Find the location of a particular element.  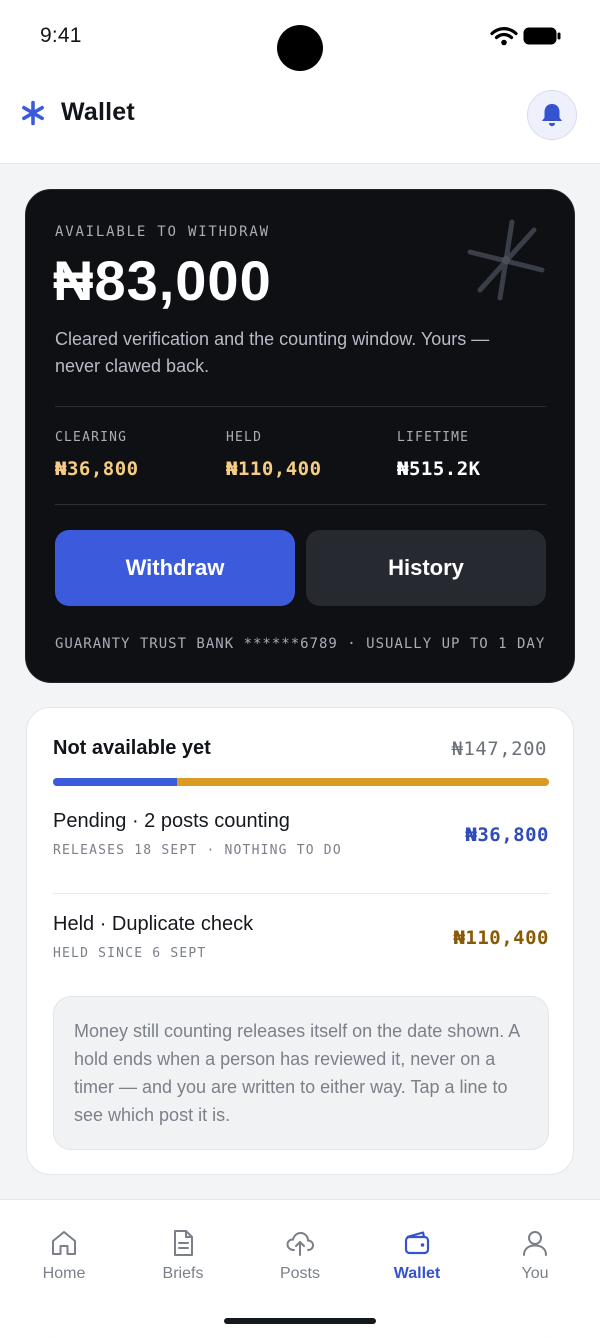

app-header: Wallet is located at coordinates (300, 118).